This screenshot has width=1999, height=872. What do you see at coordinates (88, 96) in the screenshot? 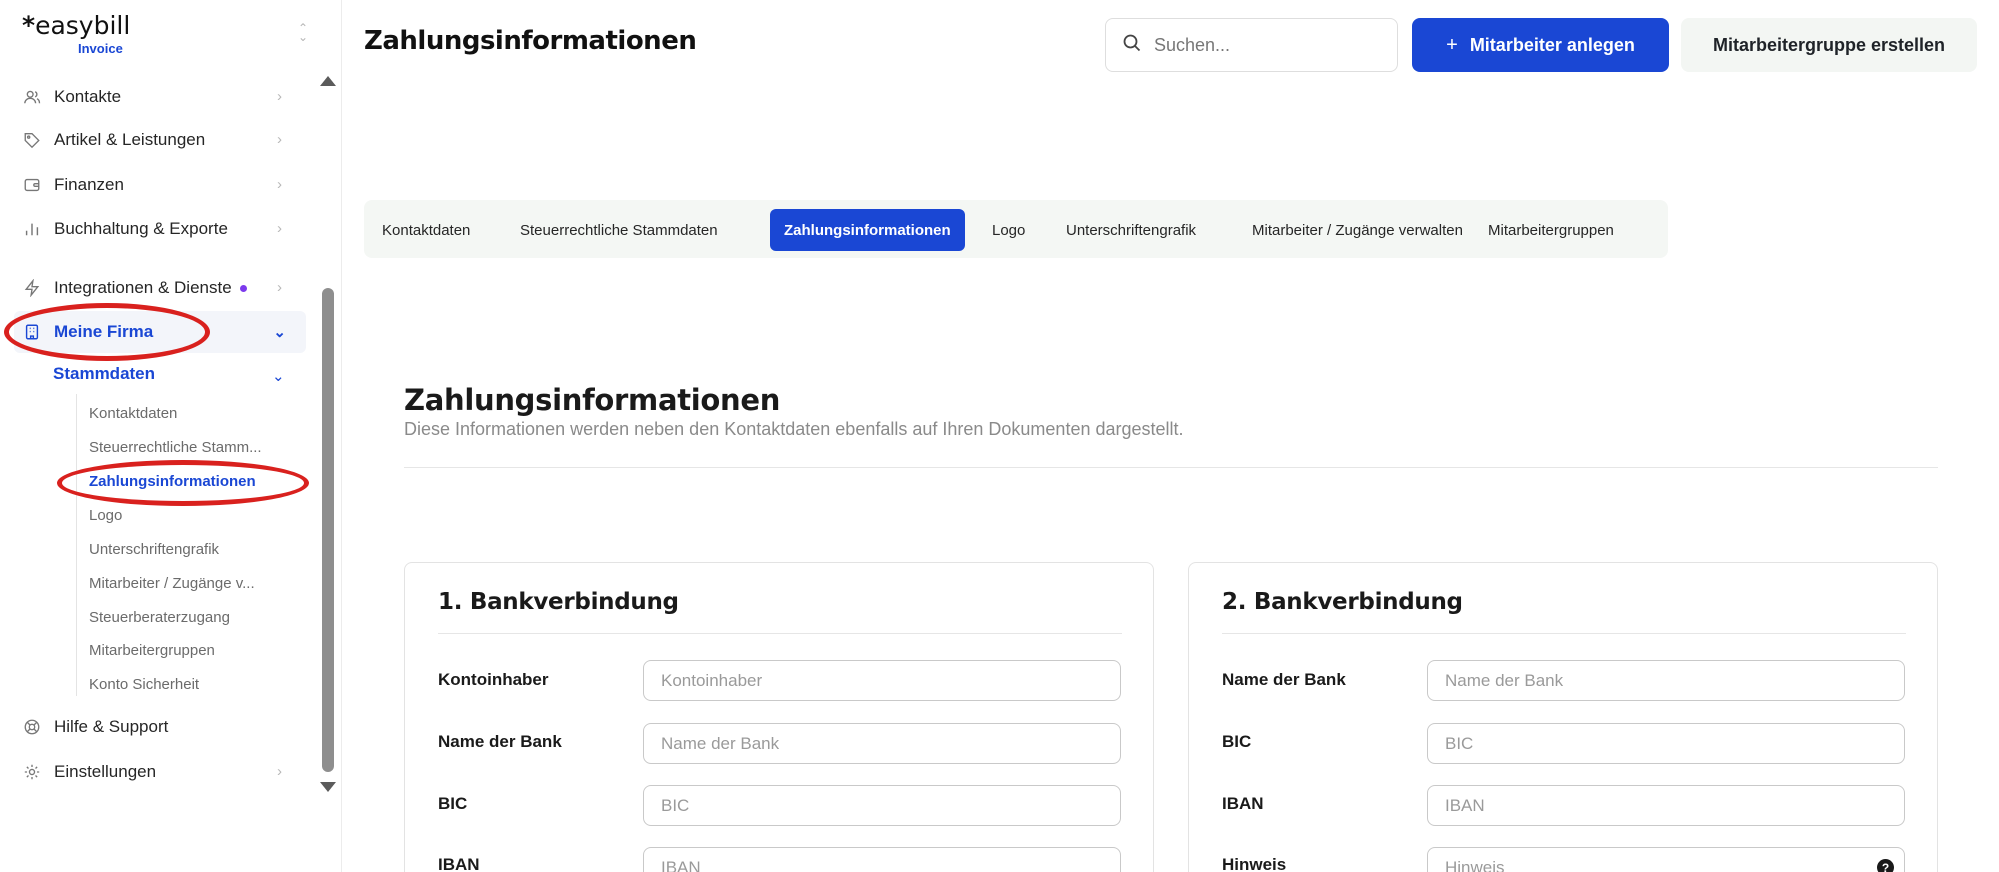
I see `sidebar-item-label: Kontakte` at bounding box center [88, 96].